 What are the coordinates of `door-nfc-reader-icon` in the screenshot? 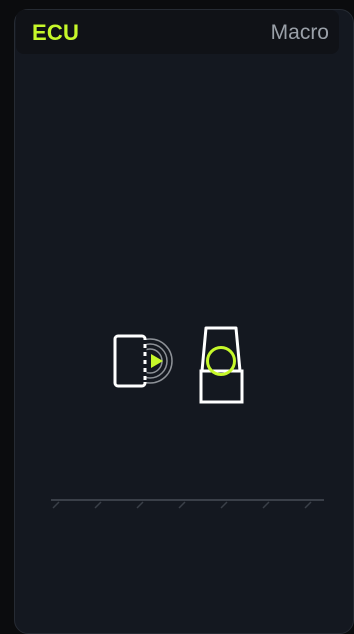 It's located at (143, 361).